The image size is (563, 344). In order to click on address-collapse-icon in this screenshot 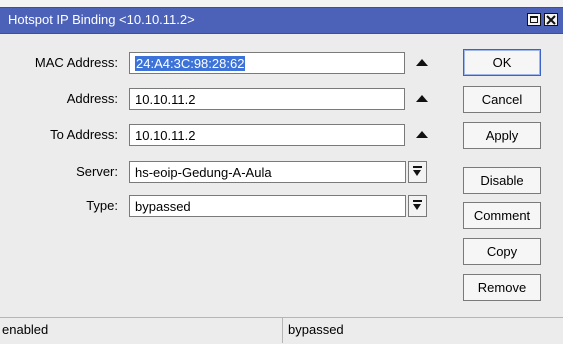, I will do `click(422, 99)`.